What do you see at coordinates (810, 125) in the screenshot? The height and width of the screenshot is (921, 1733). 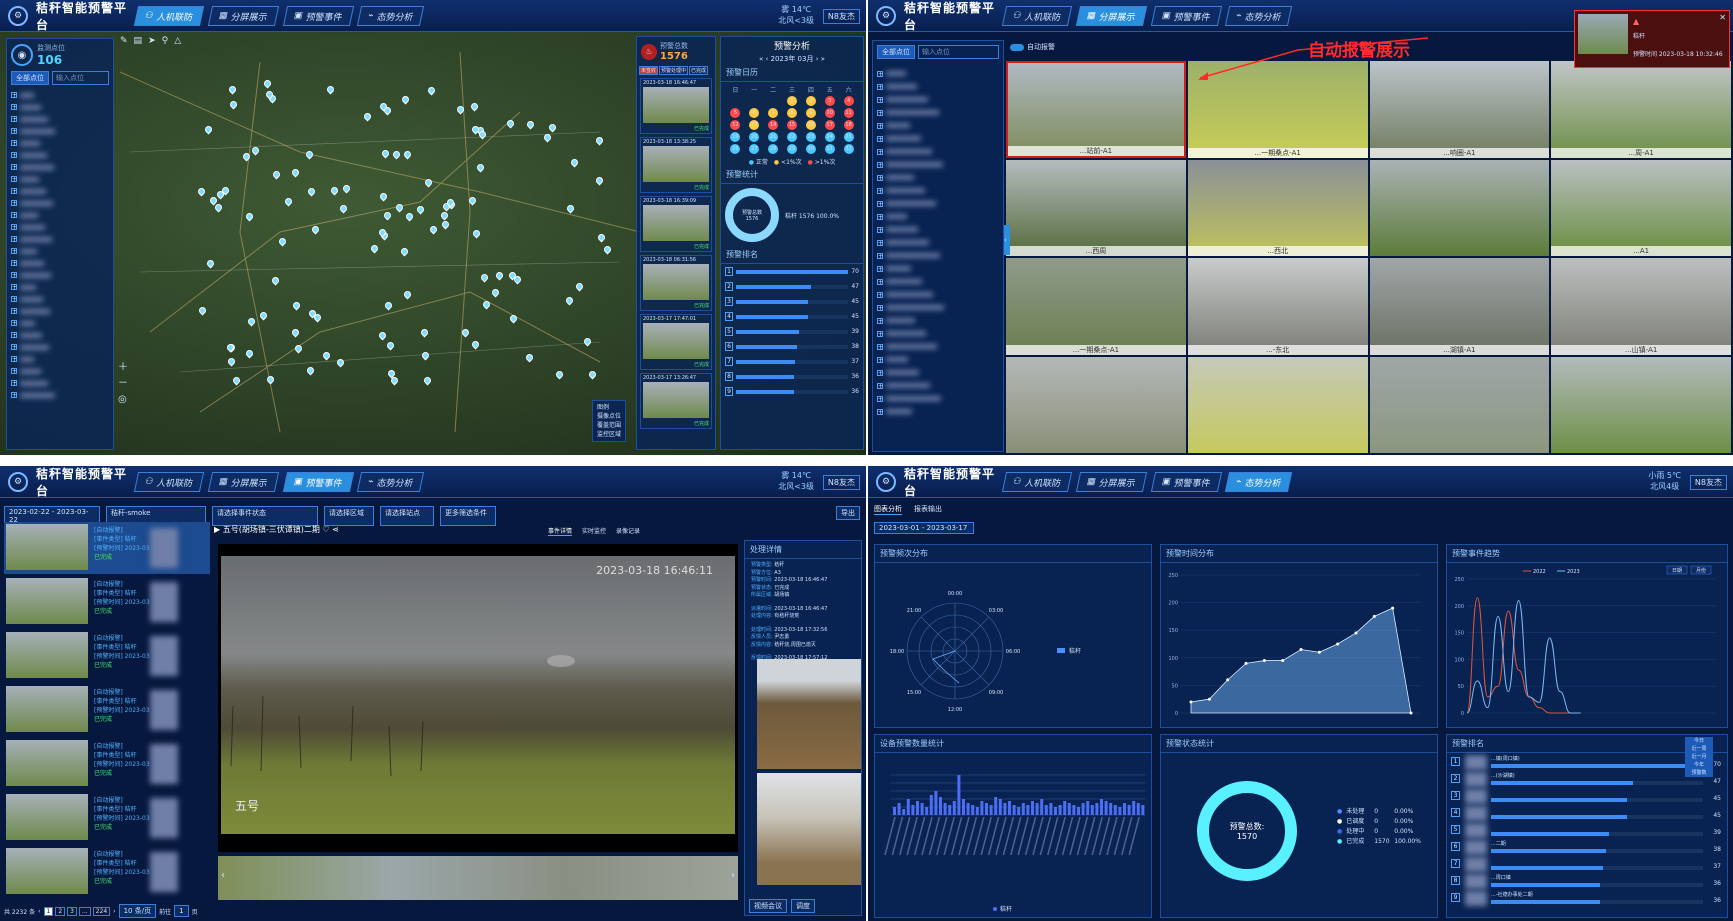 I see `calendar-day: 16` at bounding box center [810, 125].